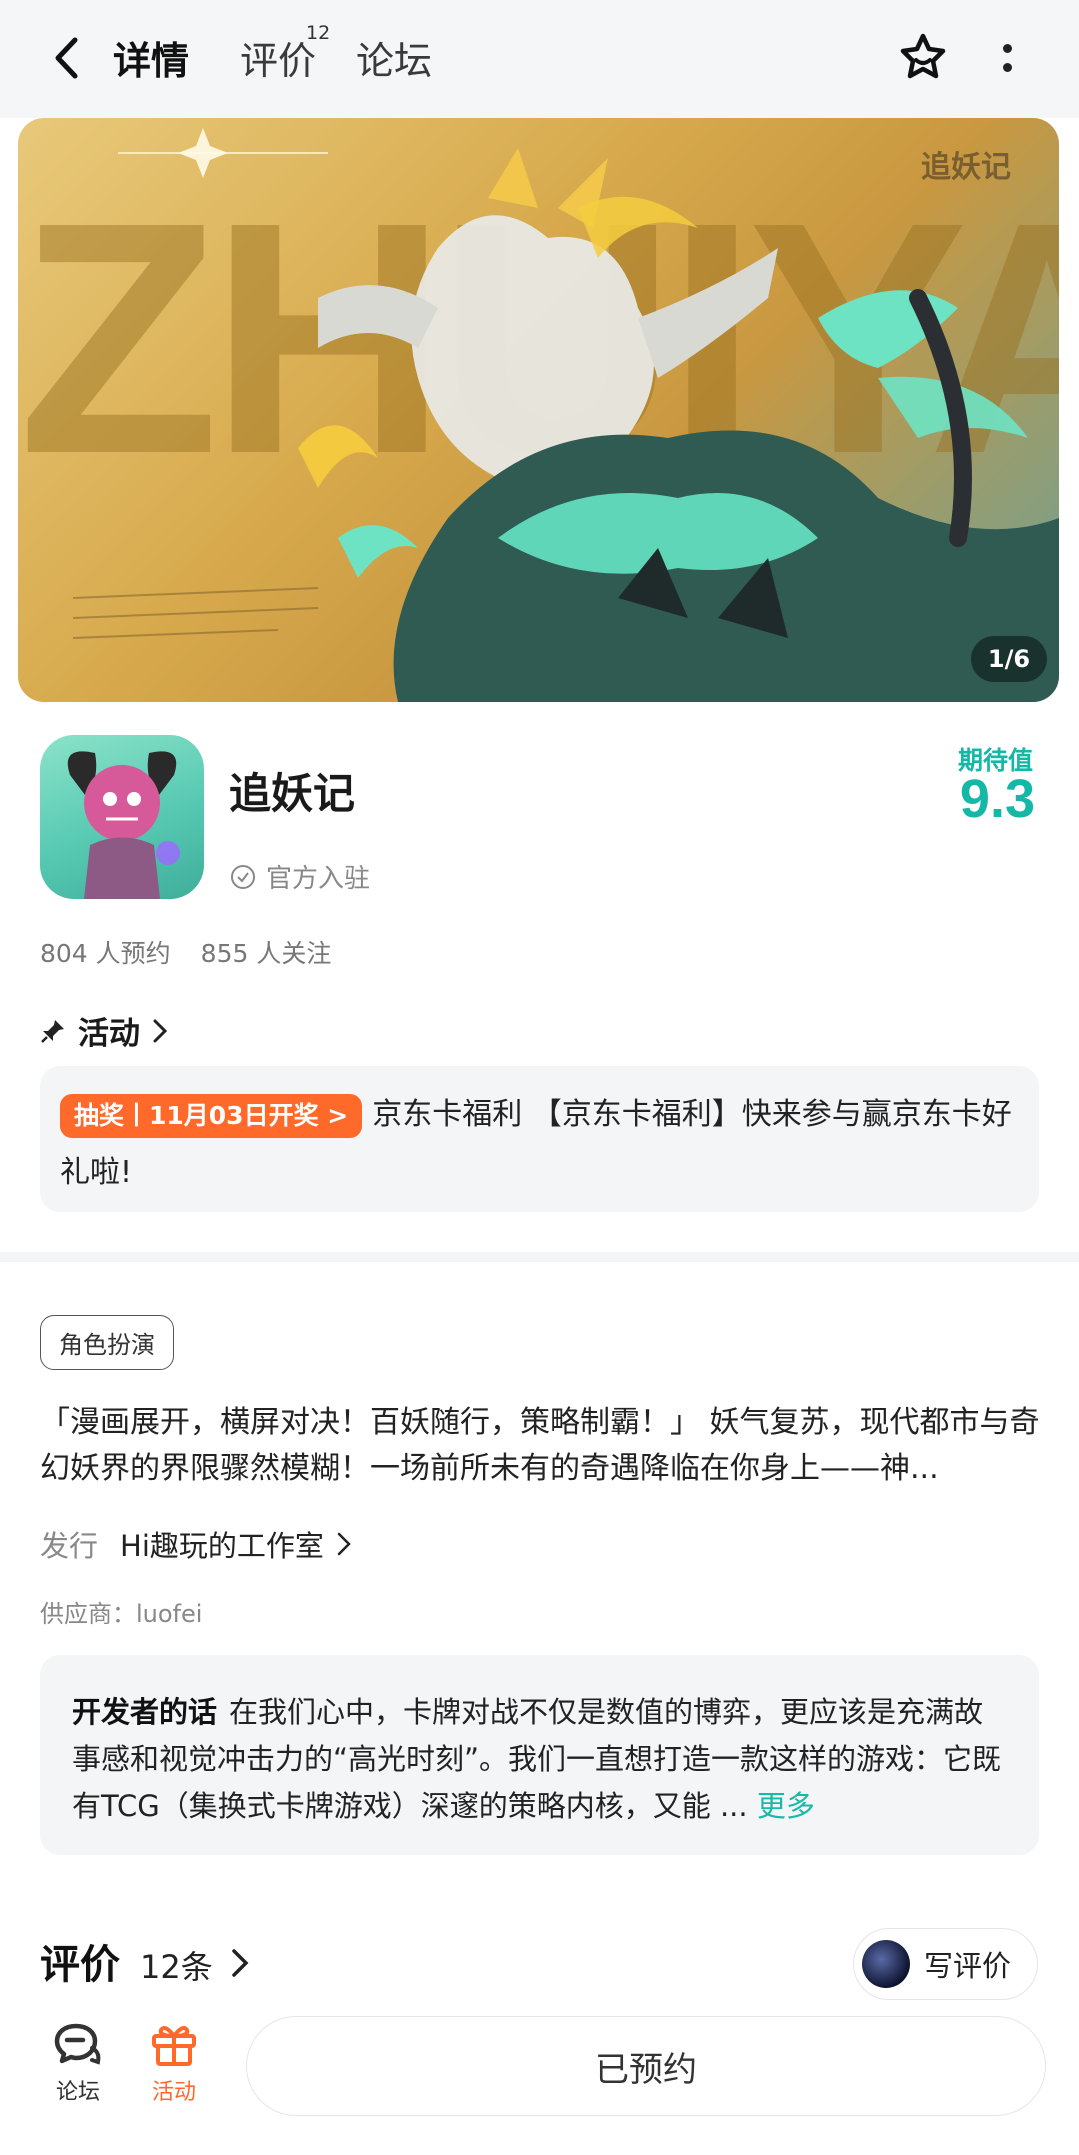  I want to click on tab-forum-label: 论坛, so click(394, 61).